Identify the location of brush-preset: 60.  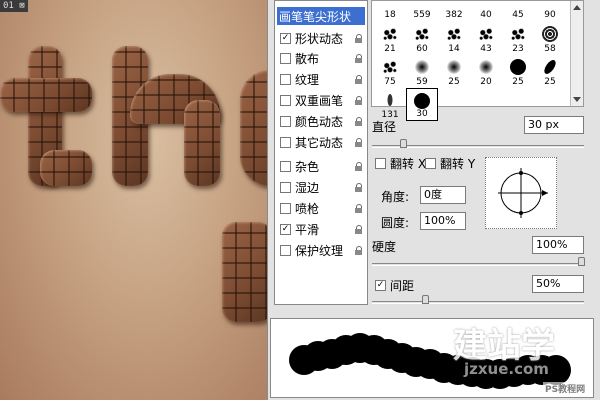
(422, 38).